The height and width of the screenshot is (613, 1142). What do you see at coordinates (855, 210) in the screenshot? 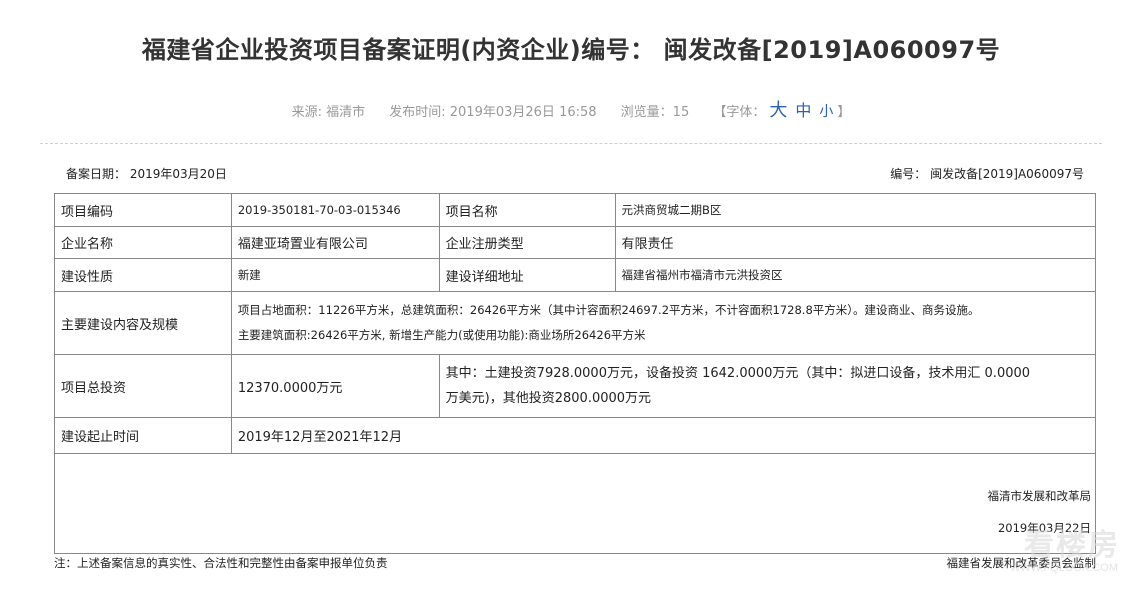
I see `project-name-value: 元洪商贸城二期B区` at bounding box center [855, 210].